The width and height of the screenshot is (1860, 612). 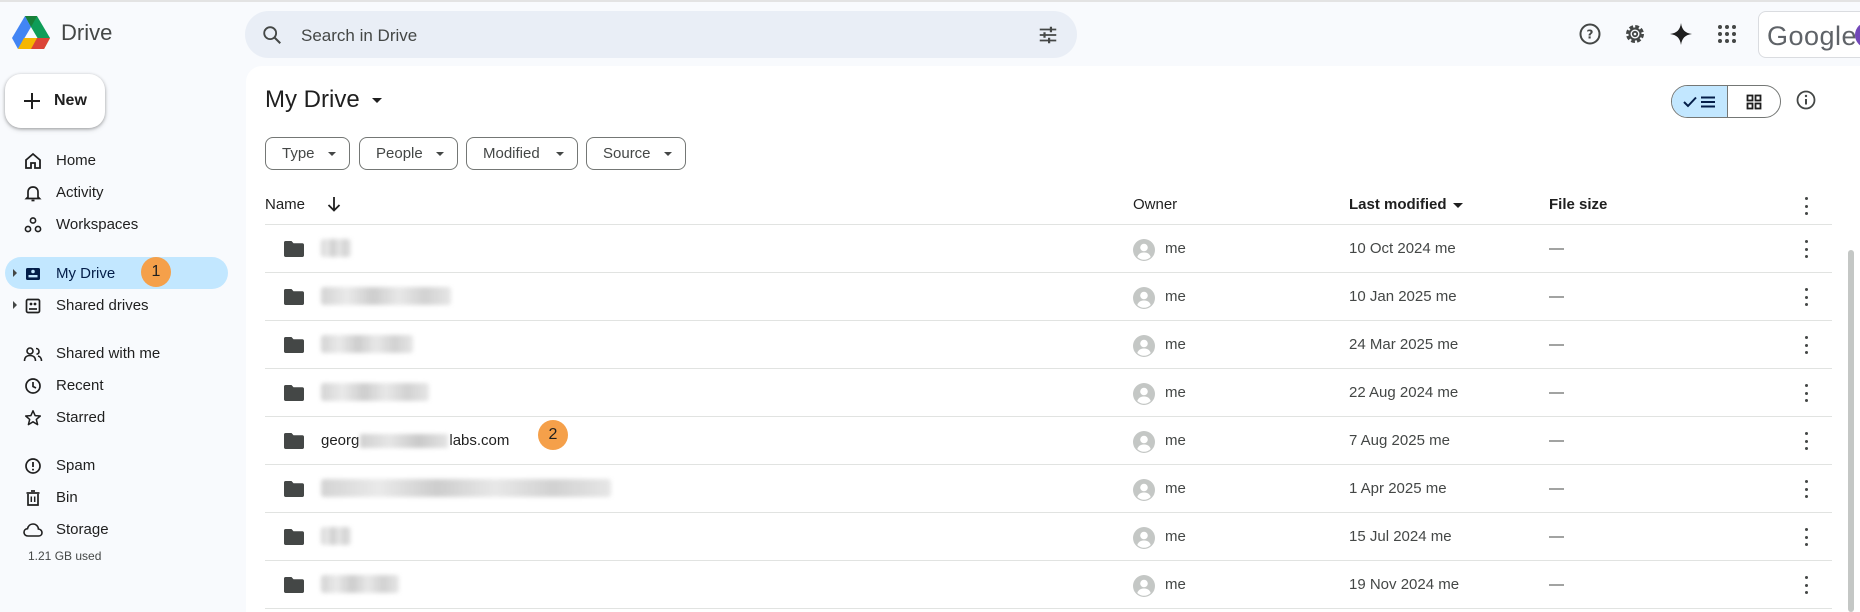 What do you see at coordinates (116, 465) in the screenshot?
I see `sidebar-item-spam: Spam` at bounding box center [116, 465].